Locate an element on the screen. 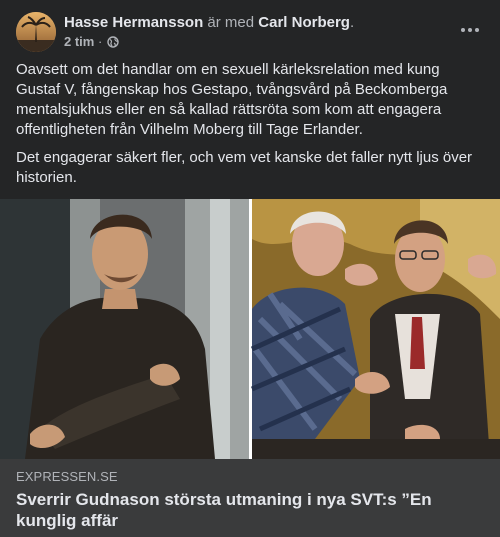 The image size is (500, 537). author-line: Hasse Hermansson är med Carl Norberg. is located at coordinates (209, 22).